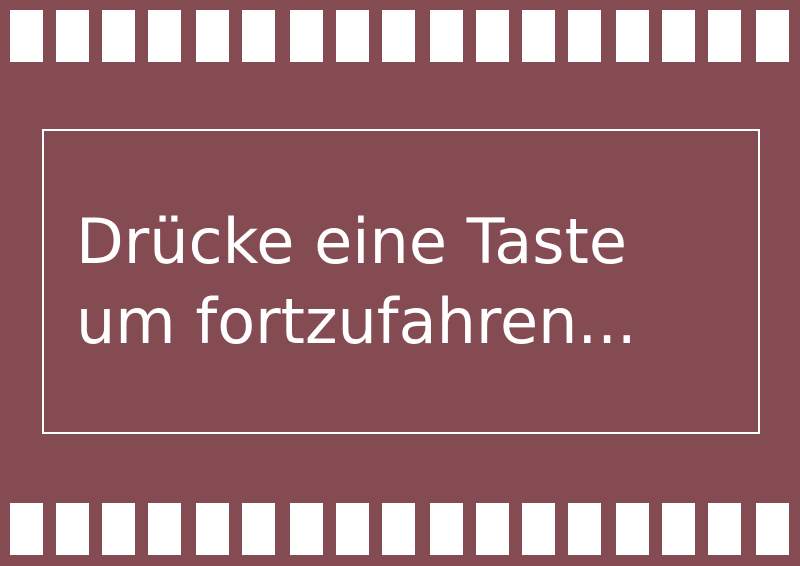  I want to click on continue-prompt-line-1: Drücke eine Taste, so click(352, 241).